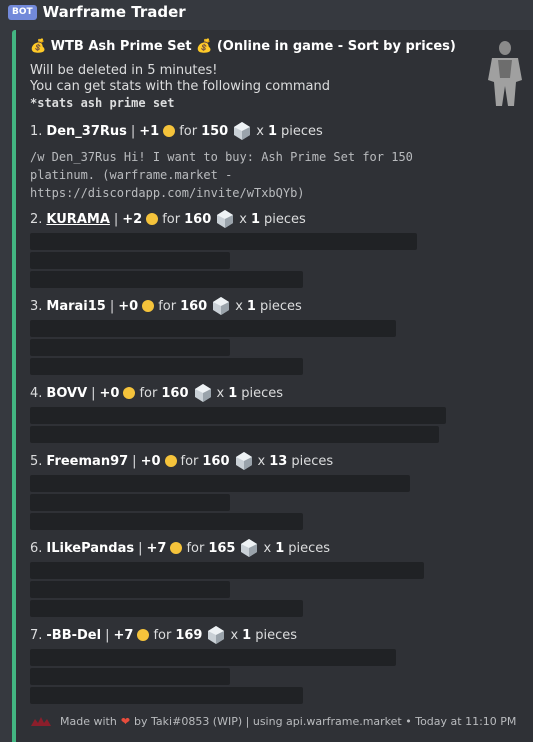 The width and height of the screenshot is (533, 742). I want to click on seller-name: -BB-Del, so click(74, 635).